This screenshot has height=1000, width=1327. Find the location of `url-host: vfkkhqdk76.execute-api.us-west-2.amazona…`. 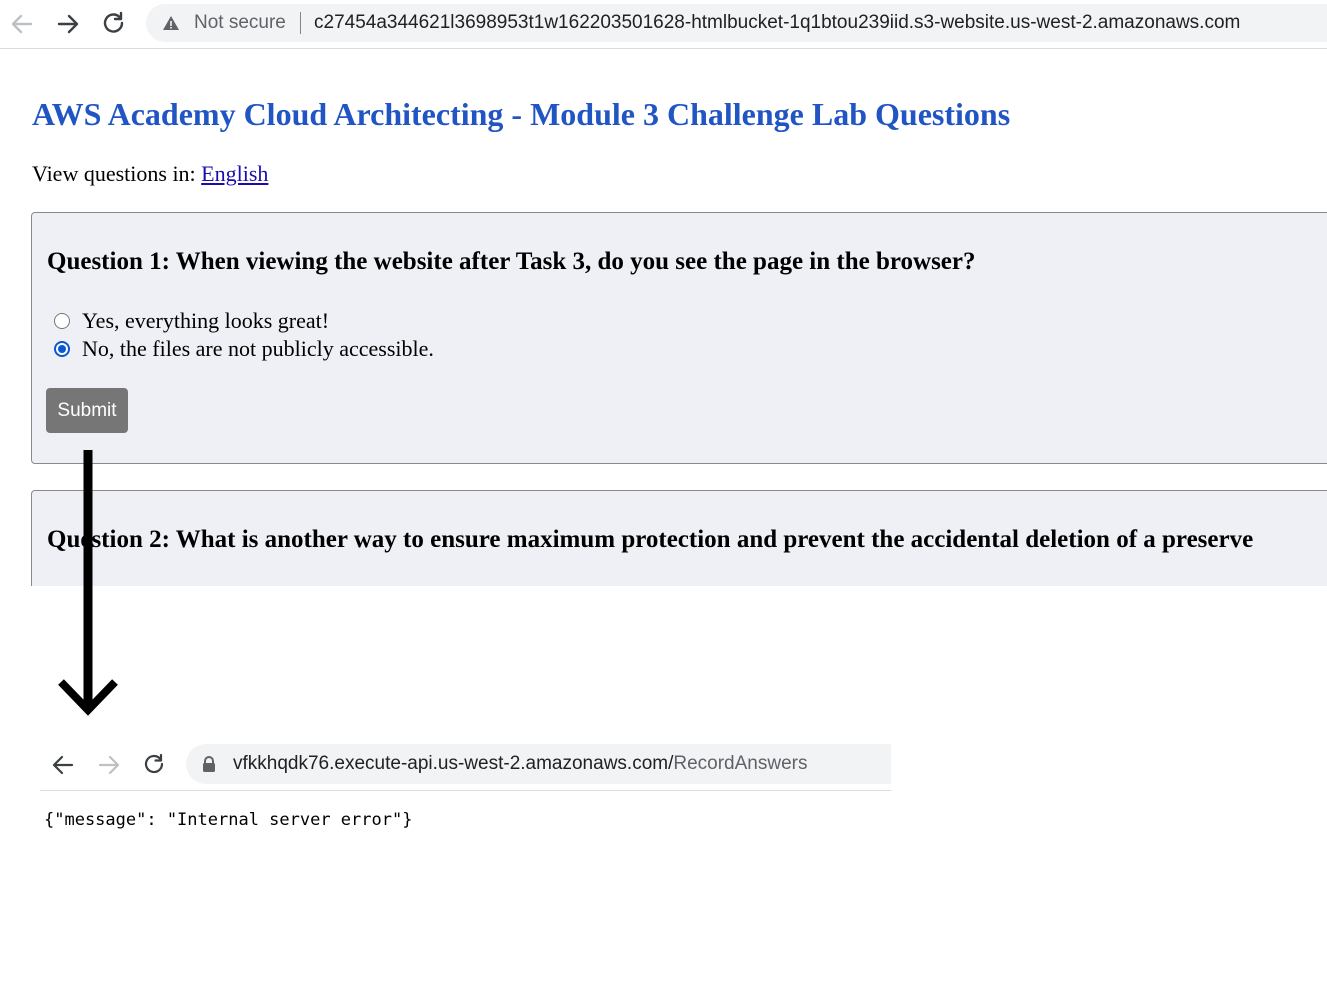

url-host: vfkkhqdk76.execute-api.us-west-2.amazona… is located at coordinates (453, 763).